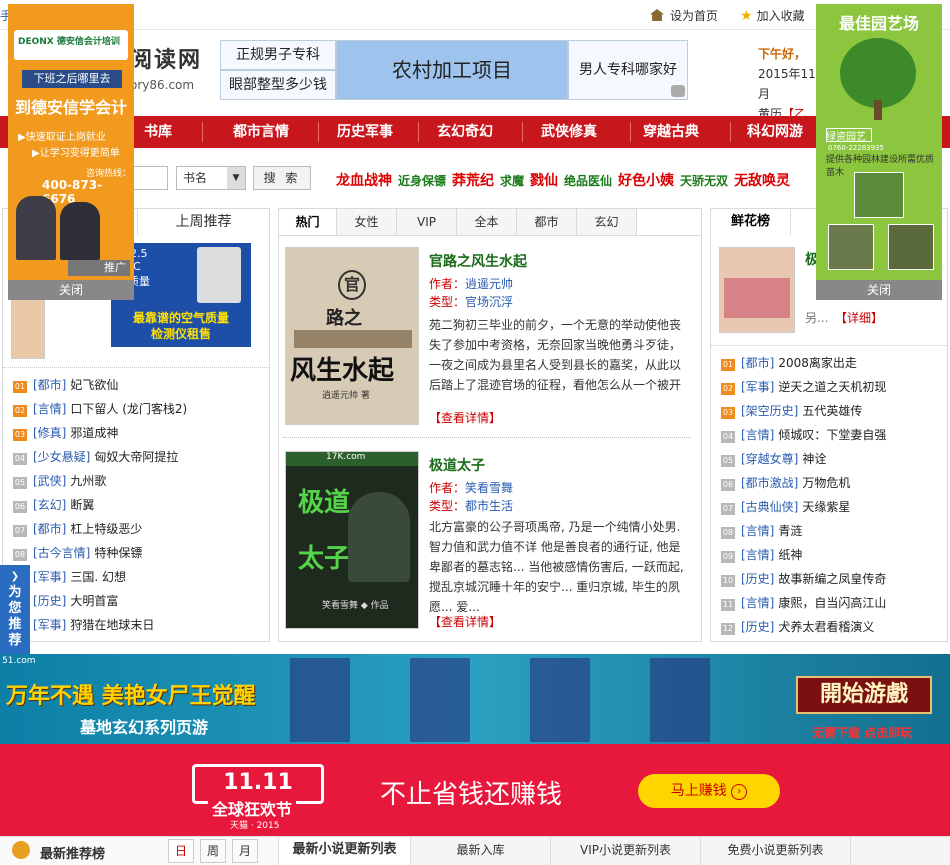 Image resolution: width=950 pixels, height=865 pixels. Describe the element at coordinates (149, 178) in the screenshot. I see `search-input` at that location.